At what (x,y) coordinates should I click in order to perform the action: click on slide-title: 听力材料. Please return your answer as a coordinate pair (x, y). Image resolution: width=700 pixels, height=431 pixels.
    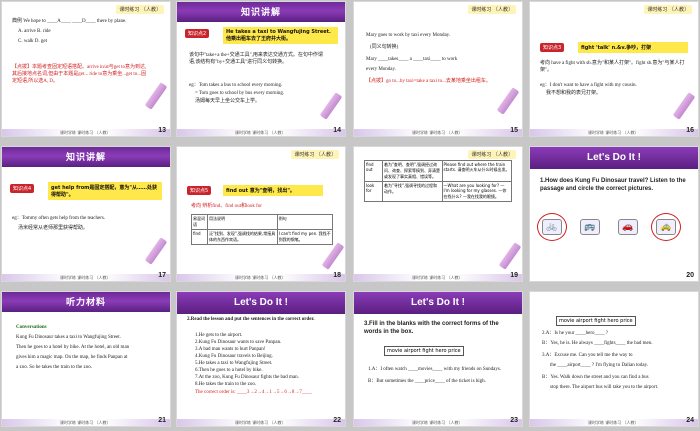
    Looking at the image, I should click on (85, 303).